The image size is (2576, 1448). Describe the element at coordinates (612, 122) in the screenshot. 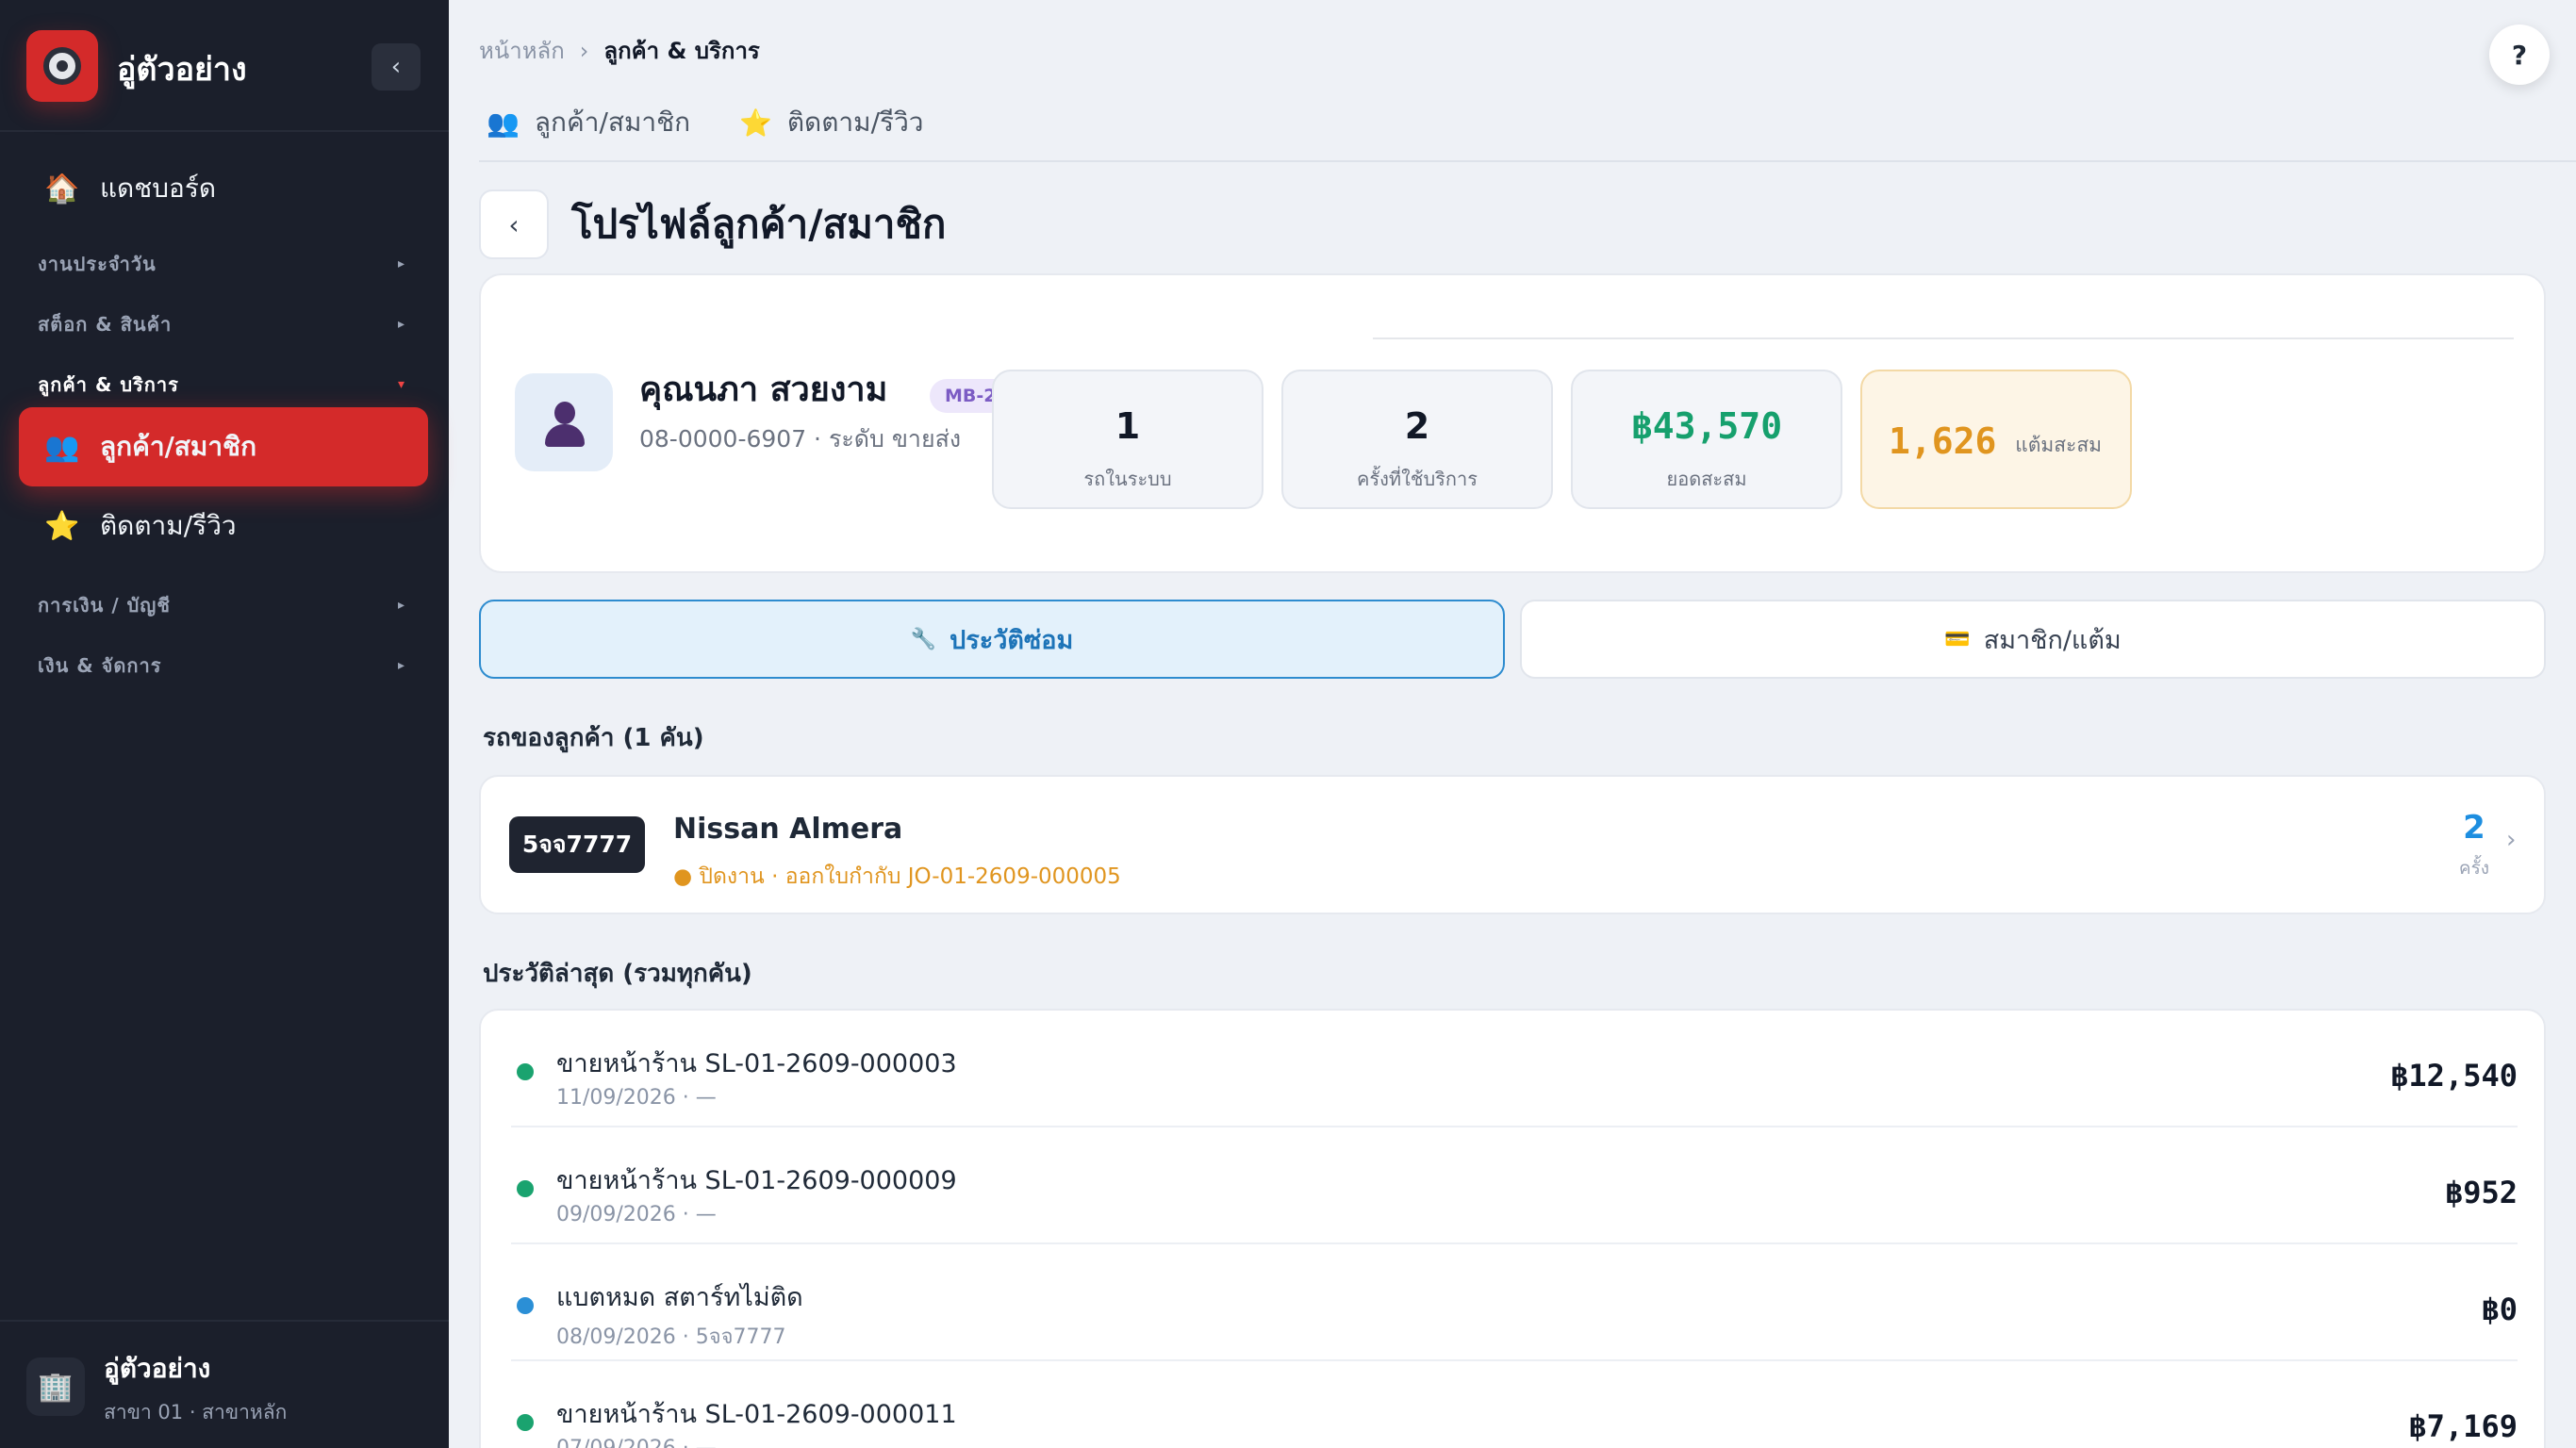

I see `tab-label: ลูกค้า/สมาชิก` at that location.